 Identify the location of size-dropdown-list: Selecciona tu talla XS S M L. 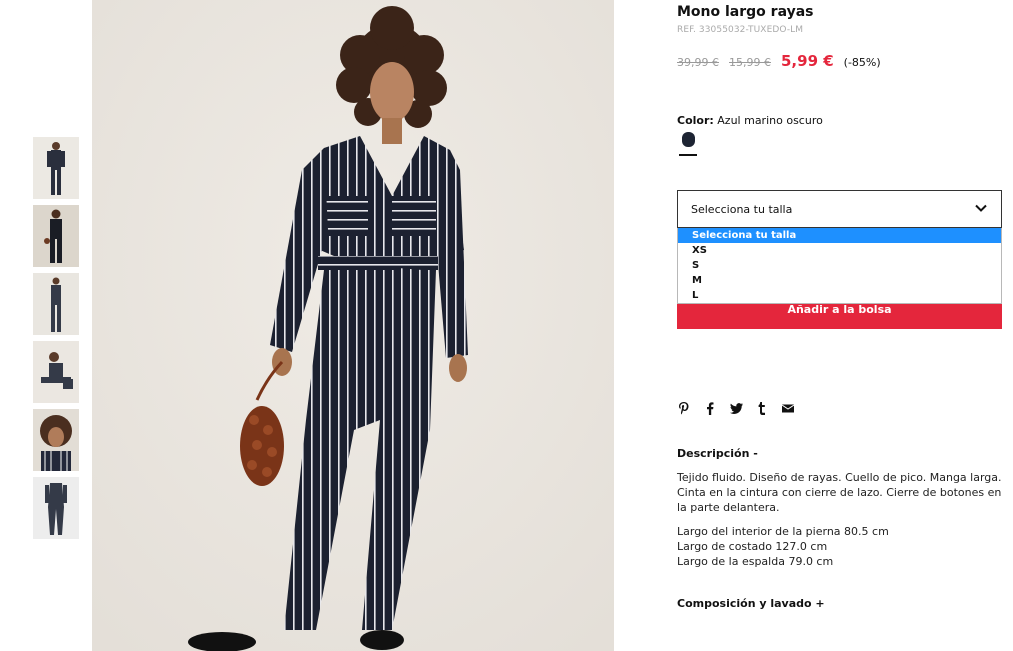
(839, 266).